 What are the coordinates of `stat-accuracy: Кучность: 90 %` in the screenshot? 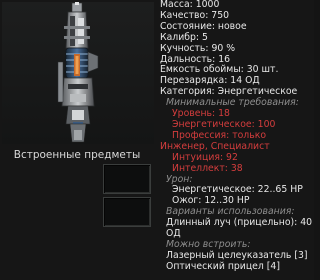 It's located at (198, 48).